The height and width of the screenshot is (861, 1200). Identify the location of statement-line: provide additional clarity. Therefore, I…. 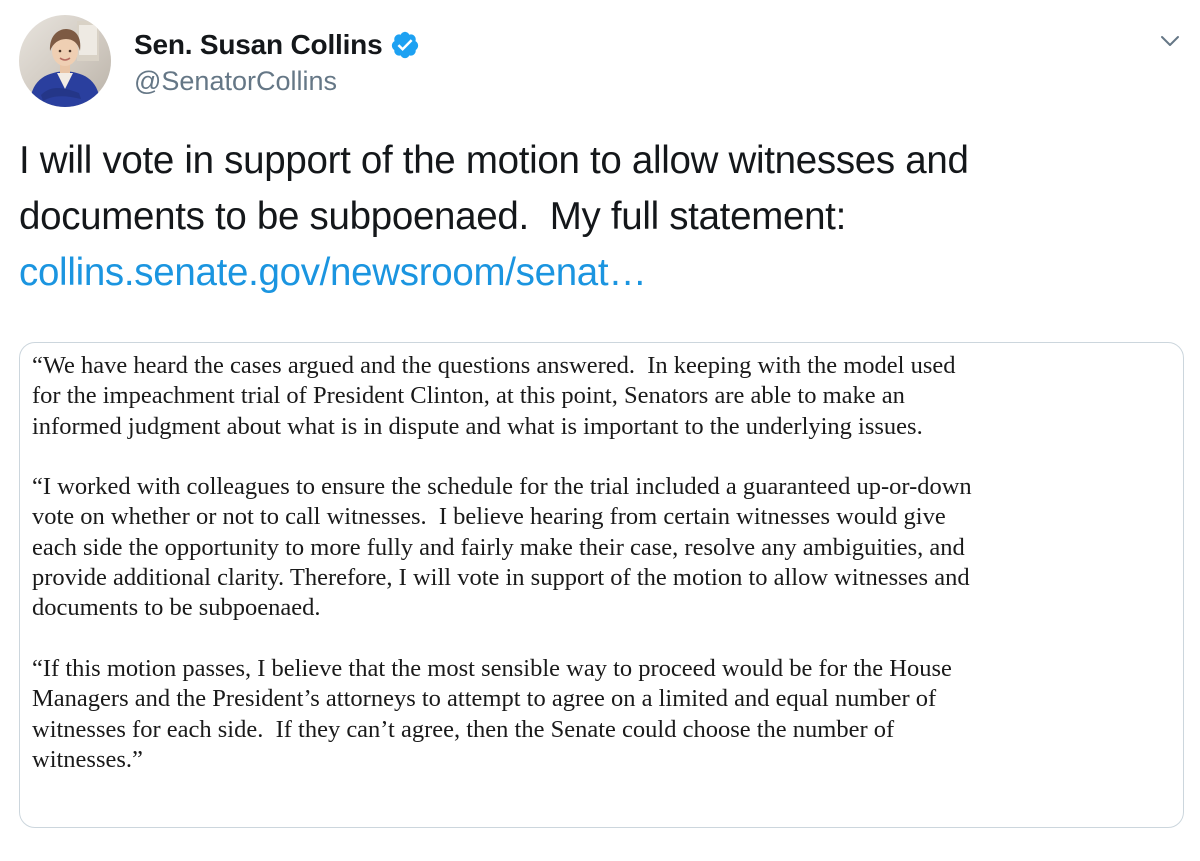
(501, 578).